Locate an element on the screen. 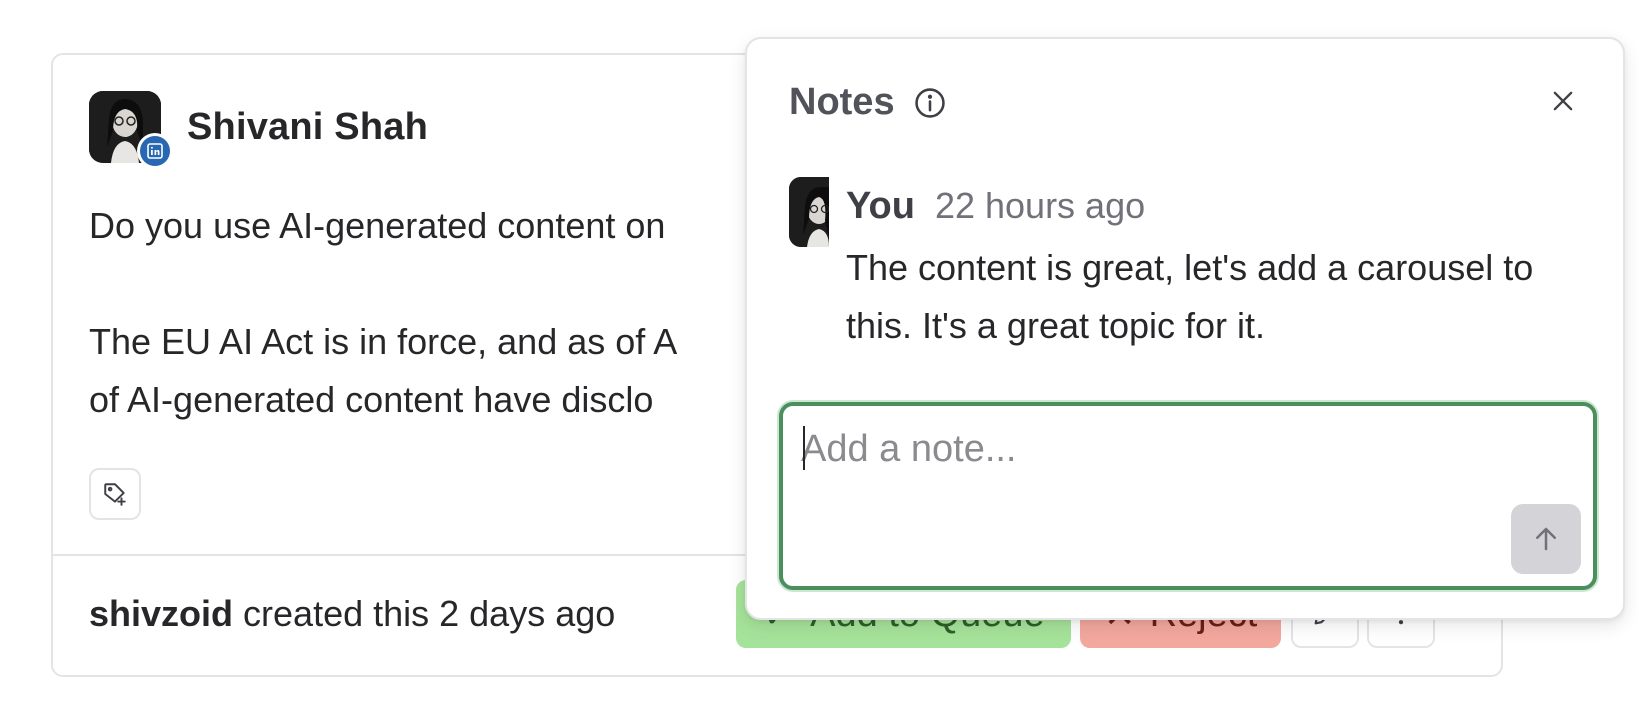 The height and width of the screenshot is (702, 1652). note-input is located at coordinates (1131, 449).